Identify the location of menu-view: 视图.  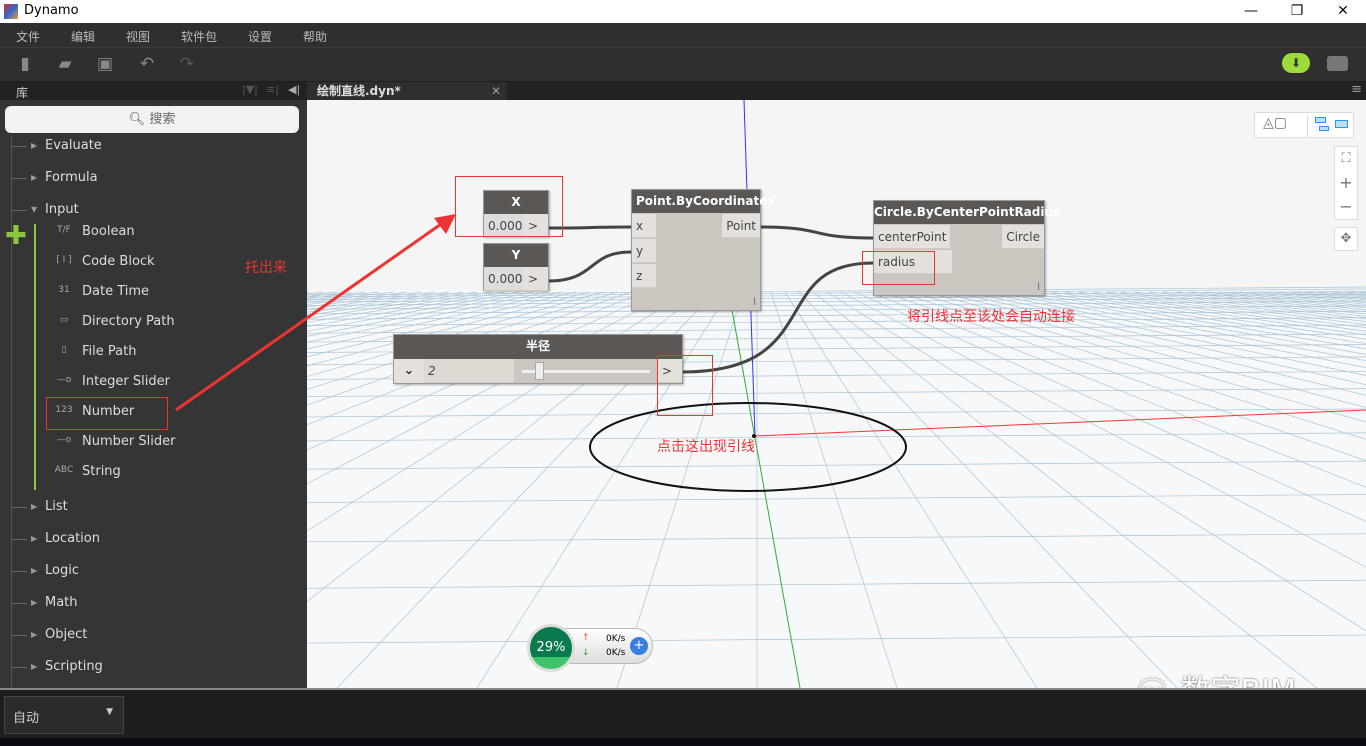
(138, 36).